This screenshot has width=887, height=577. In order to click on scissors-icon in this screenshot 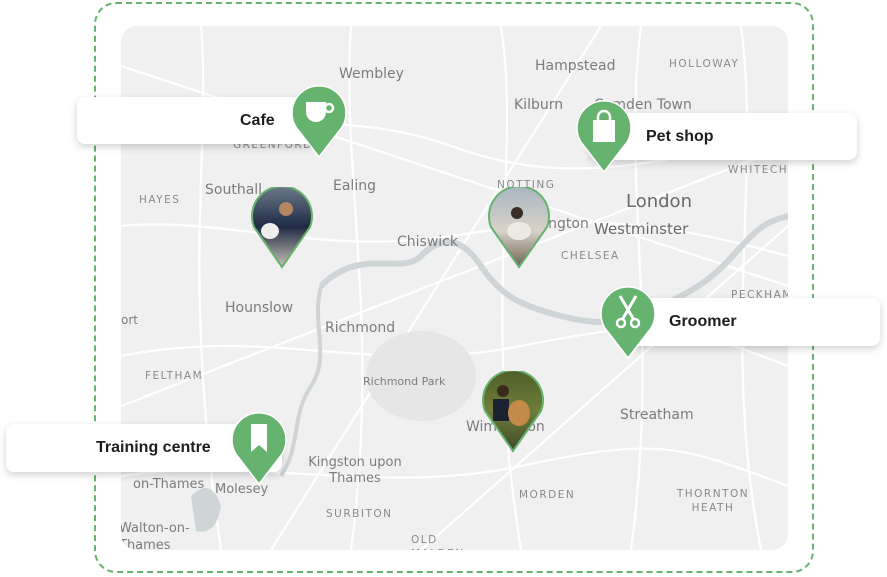, I will do `click(628, 323)`.